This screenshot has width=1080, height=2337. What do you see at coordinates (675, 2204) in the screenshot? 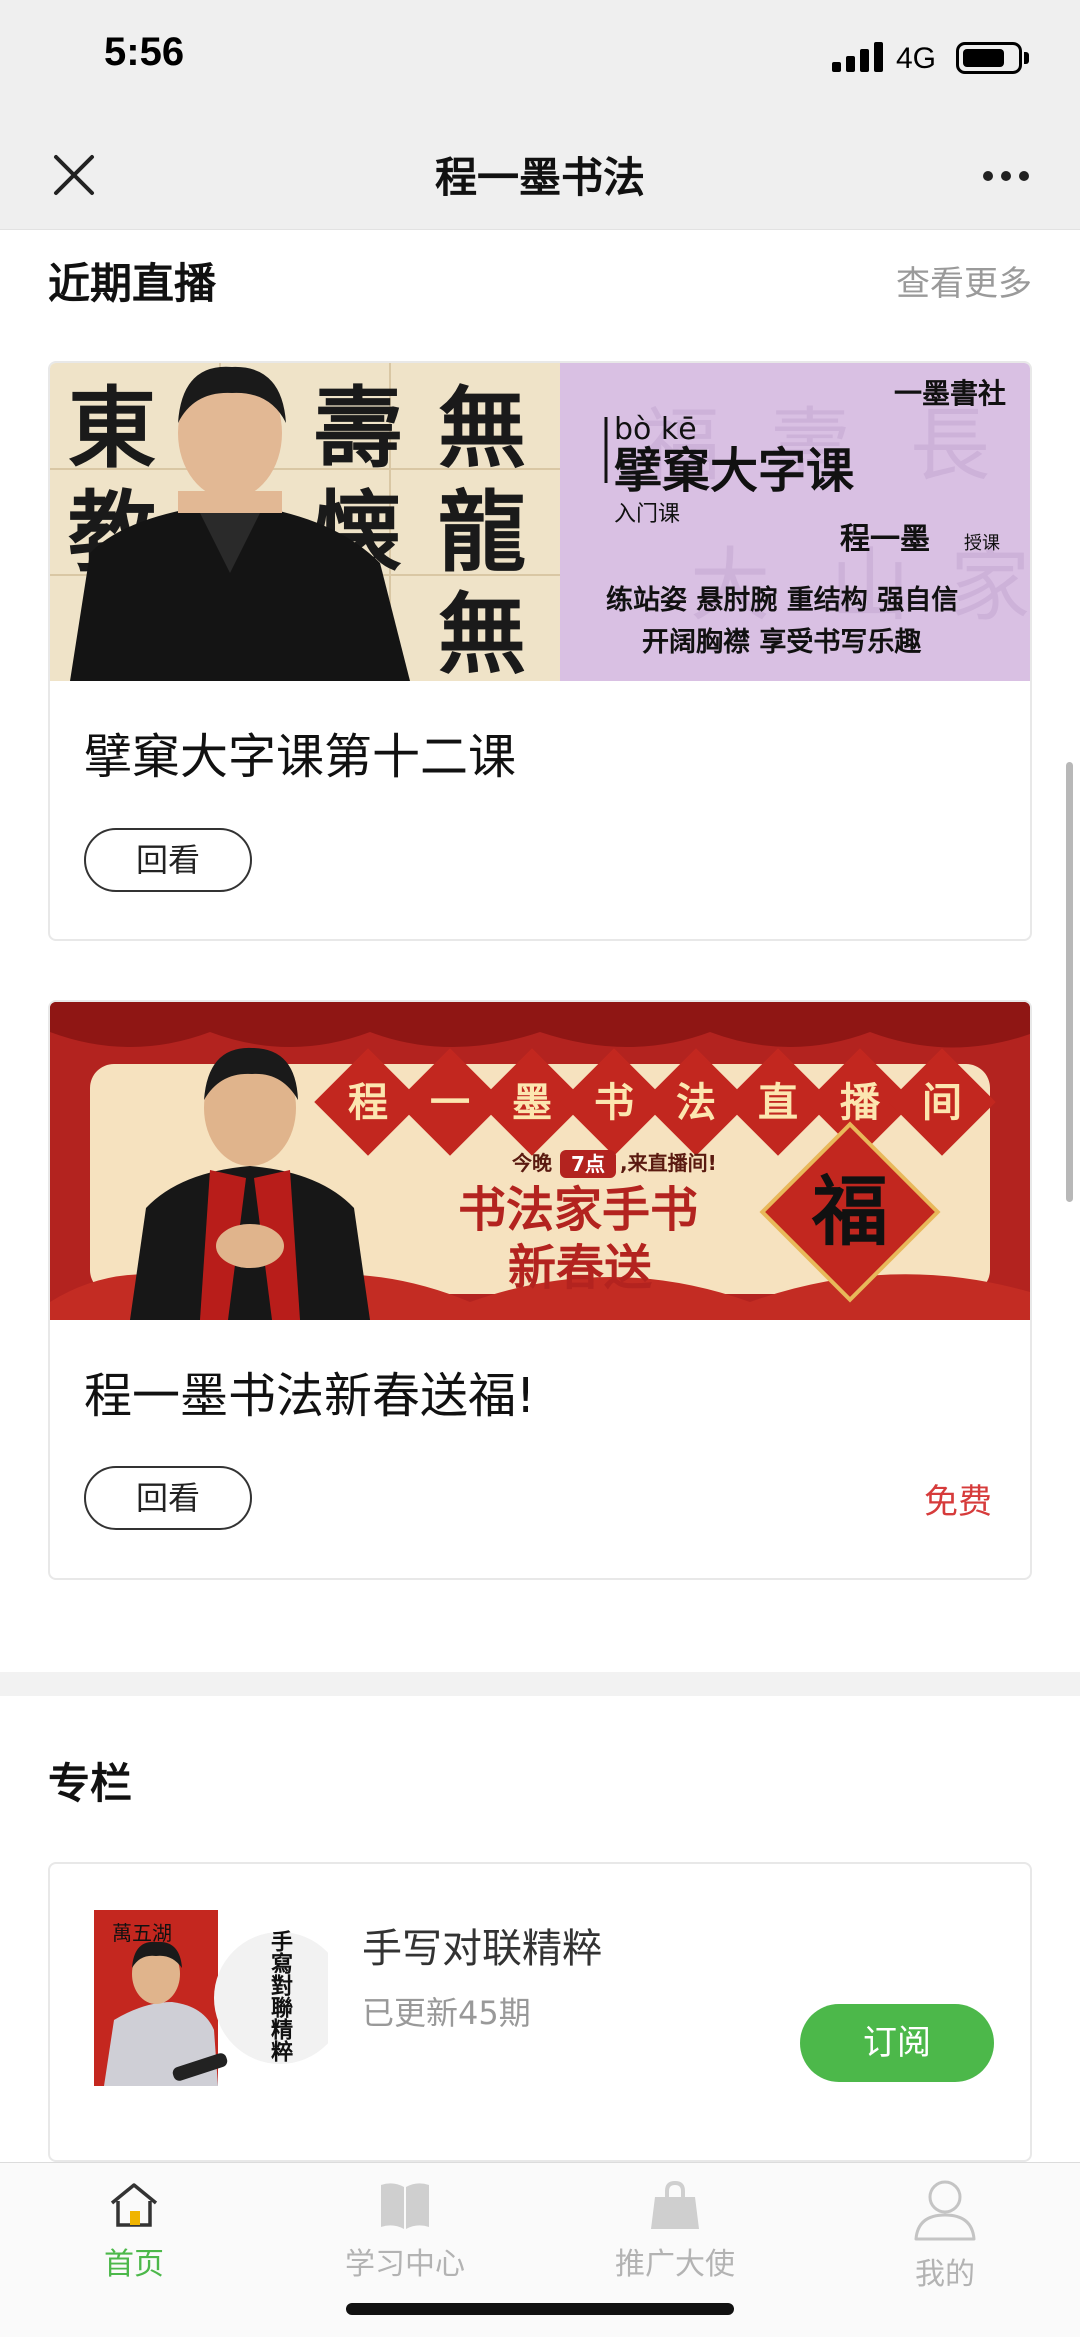
I see `shopping-bag-icon` at bounding box center [675, 2204].